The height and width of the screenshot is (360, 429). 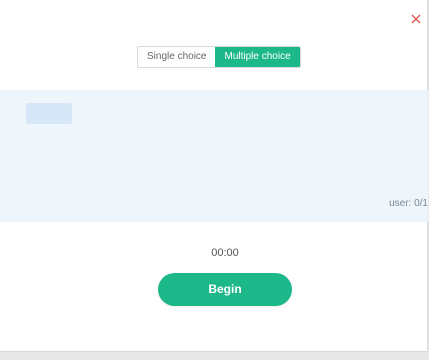 What do you see at coordinates (225, 253) in the screenshot?
I see `timer-display: 00:00` at bounding box center [225, 253].